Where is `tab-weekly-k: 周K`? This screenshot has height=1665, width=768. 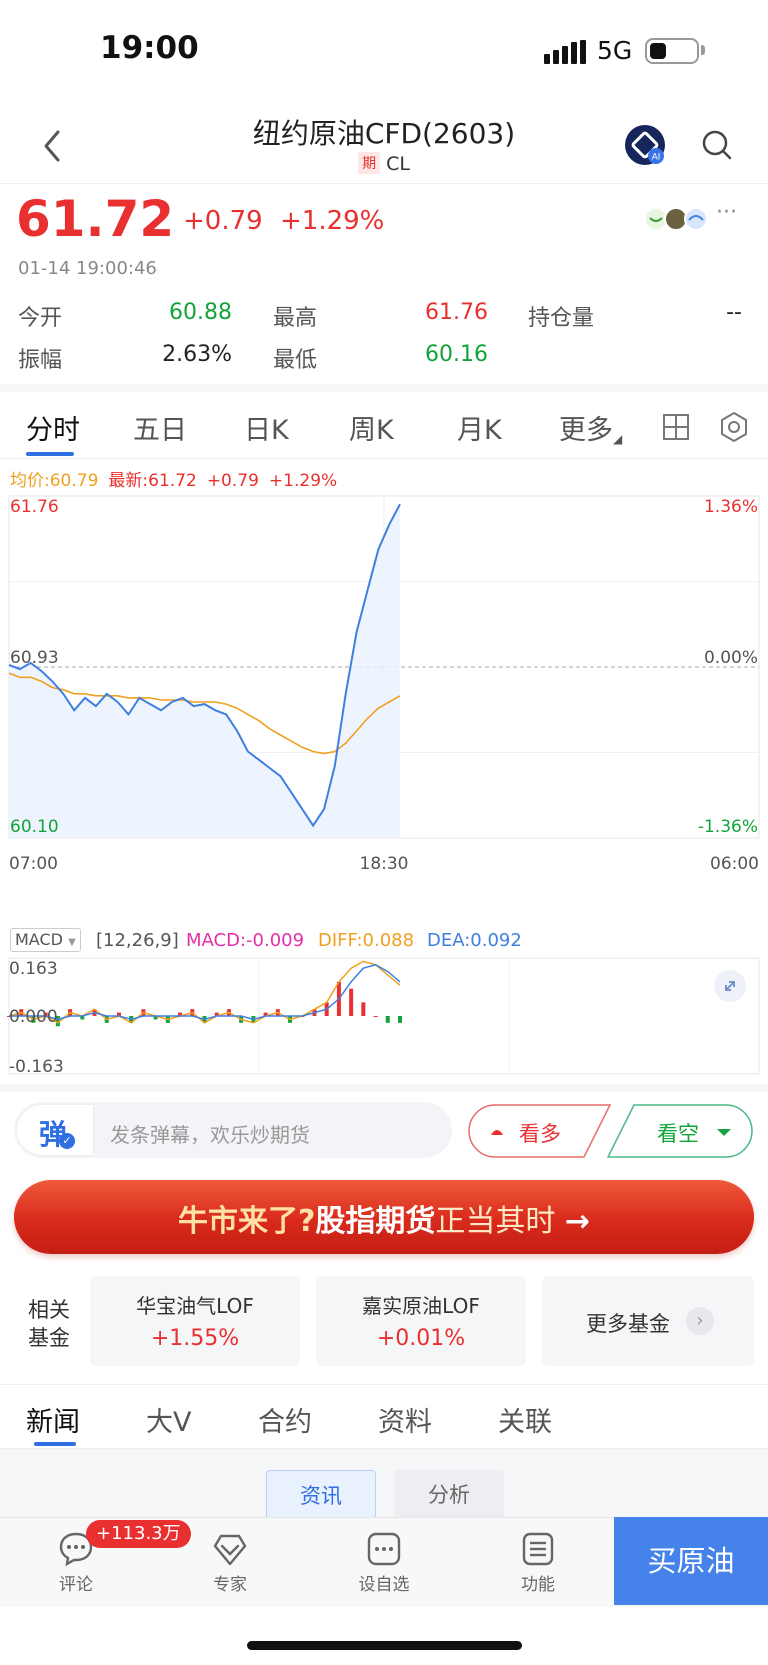
tab-weekly-k: 周K is located at coordinates (371, 427).